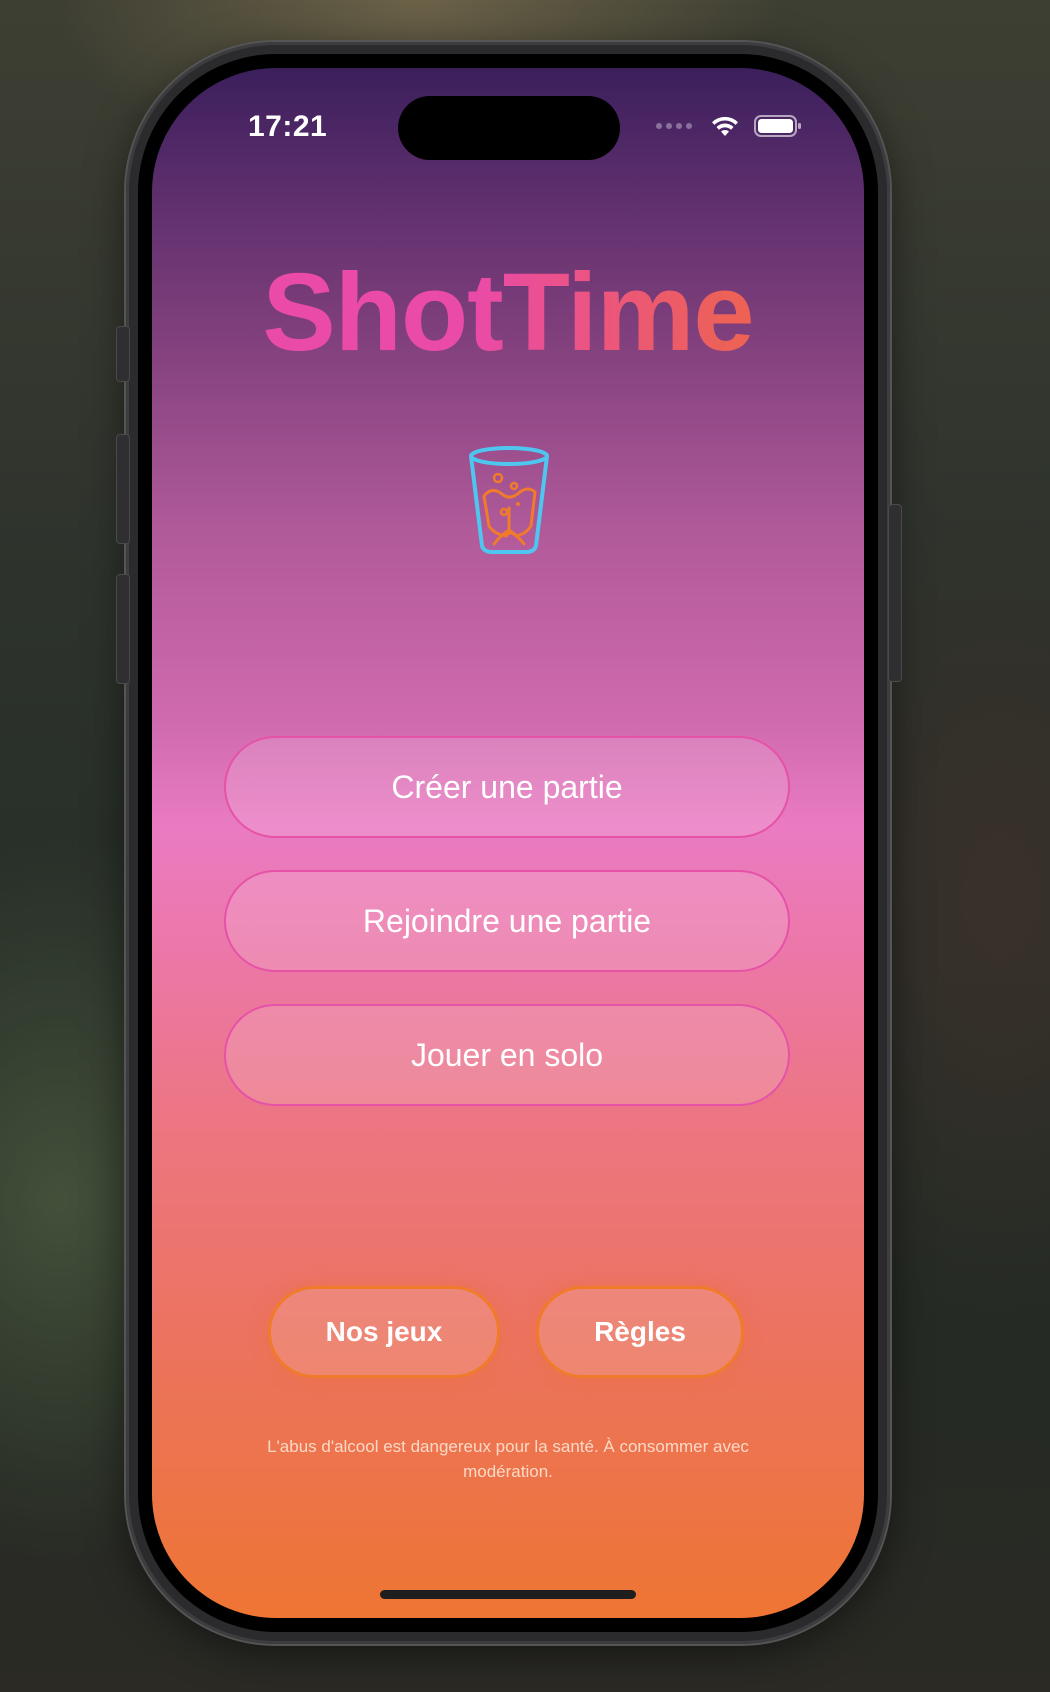 The width and height of the screenshot is (1050, 1692). I want to click on play-solo-button: Jouer en solo, so click(507, 1055).